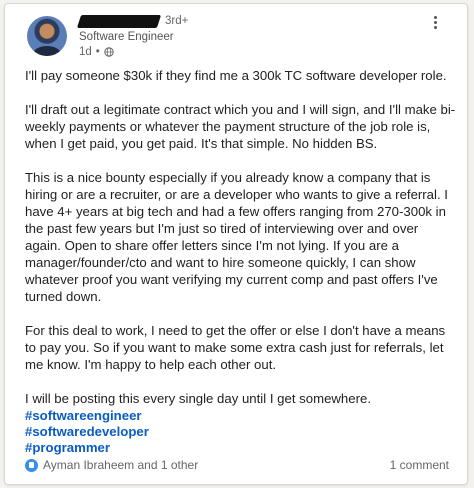  I want to click on hashtag-link: #softwaredeveloper, so click(87, 432).